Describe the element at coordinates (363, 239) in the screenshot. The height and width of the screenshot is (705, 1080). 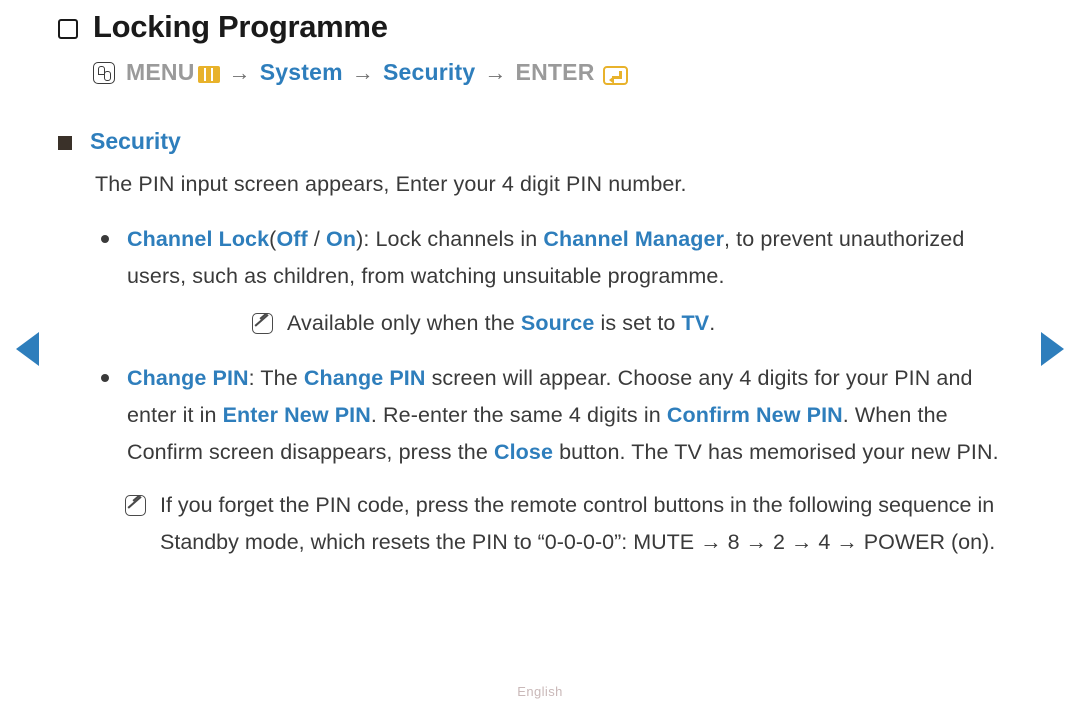
I see `channel-lock-paren-close: ):` at that location.